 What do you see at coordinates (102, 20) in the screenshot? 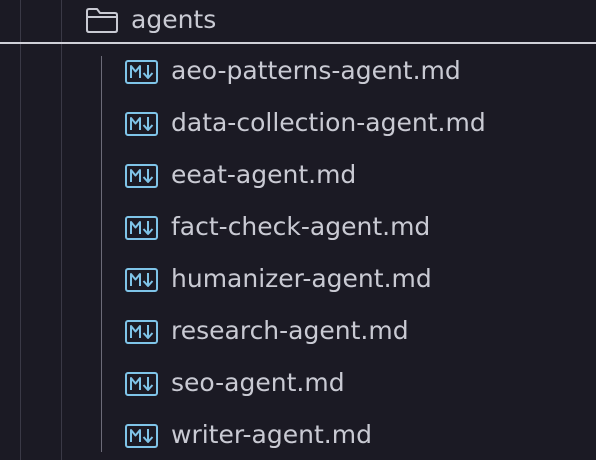
I see `folder-icon` at bounding box center [102, 20].